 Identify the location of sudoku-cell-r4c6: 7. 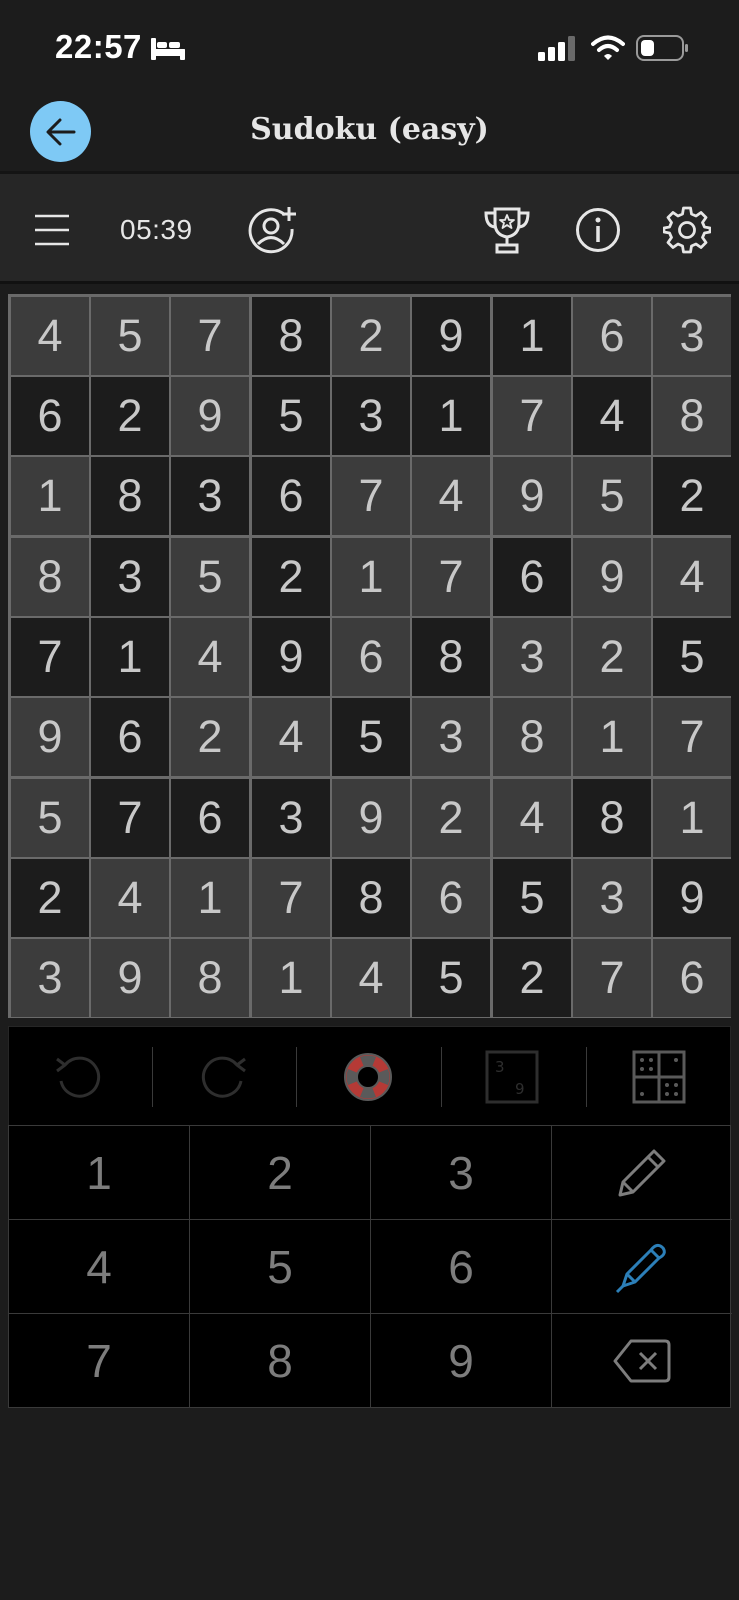
(451, 577).